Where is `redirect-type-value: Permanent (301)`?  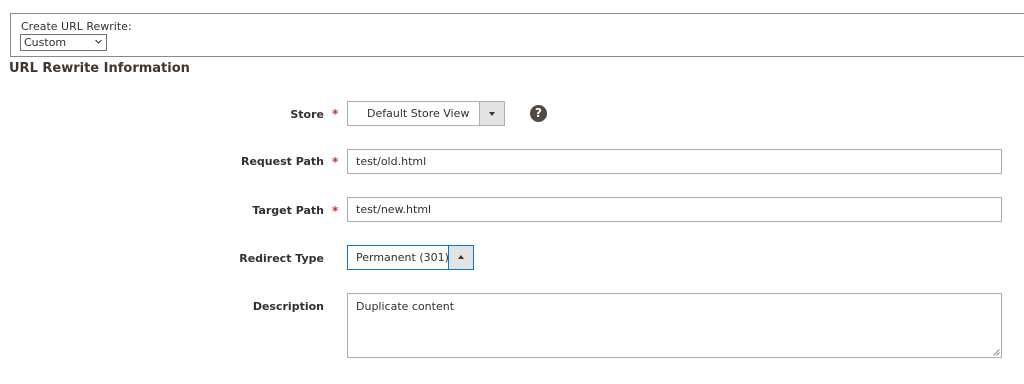
redirect-type-value: Permanent (301) is located at coordinates (402, 257).